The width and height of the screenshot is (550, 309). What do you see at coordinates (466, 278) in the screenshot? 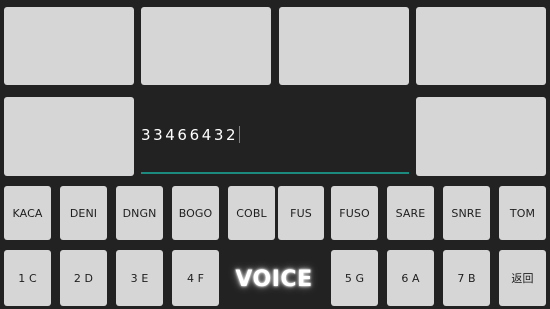
I see `key-7b: 7 B` at bounding box center [466, 278].